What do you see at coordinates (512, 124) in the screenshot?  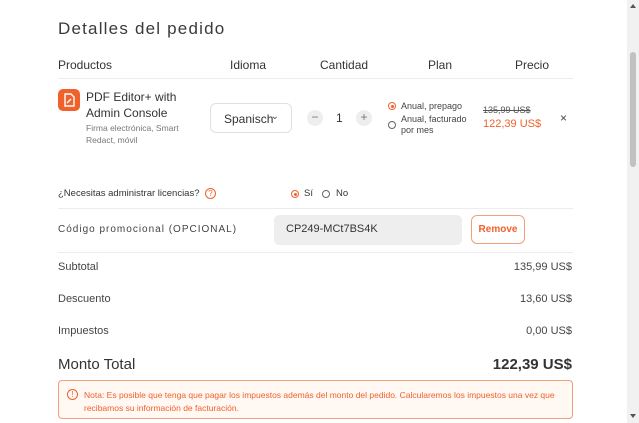 I see `price-current: 122,39 US$` at bounding box center [512, 124].